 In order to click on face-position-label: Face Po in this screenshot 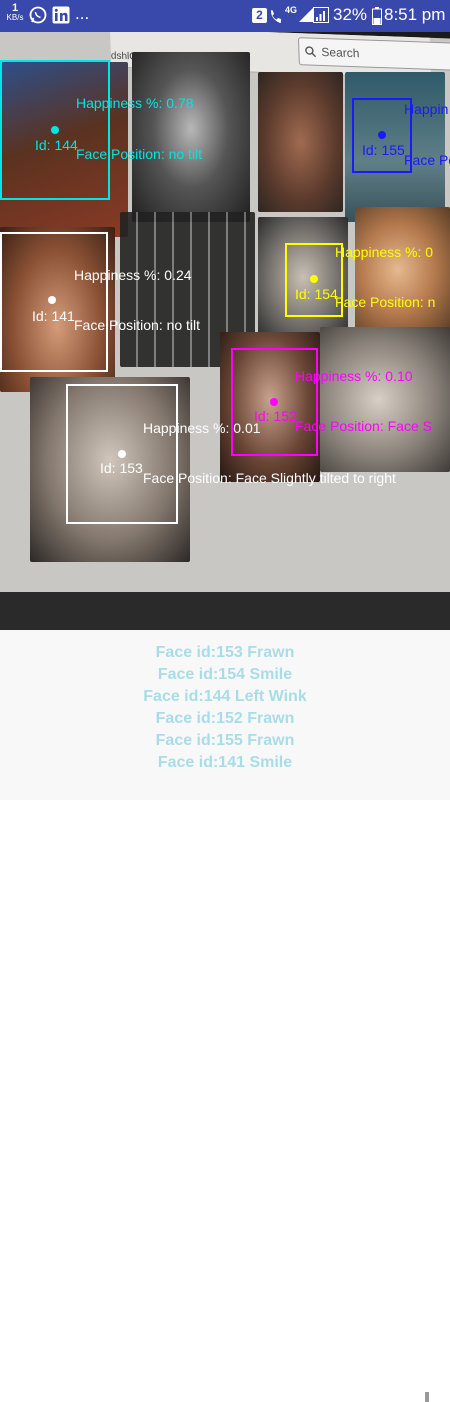, I will do `click(427, 160)`.